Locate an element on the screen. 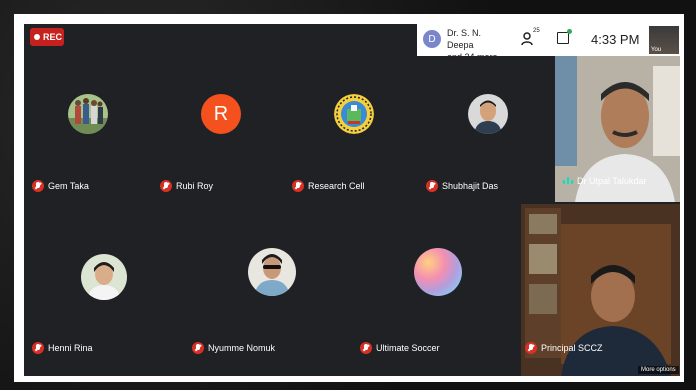 The width and height of the screenshot is (696, 390). participant-name: Shubhajit Das is located at coordinates (470, 186).